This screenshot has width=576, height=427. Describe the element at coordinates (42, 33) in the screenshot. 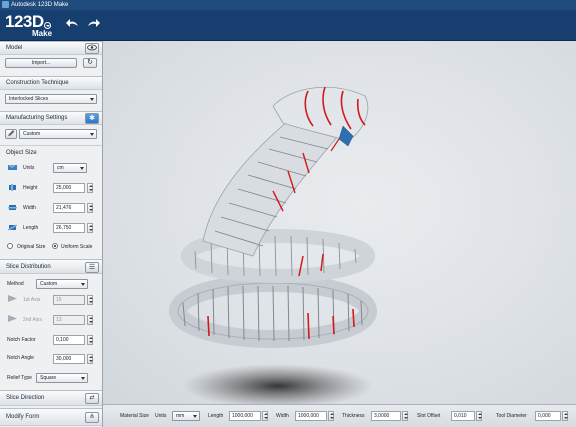

I see `app-logo-subtitle: Make` at that location.